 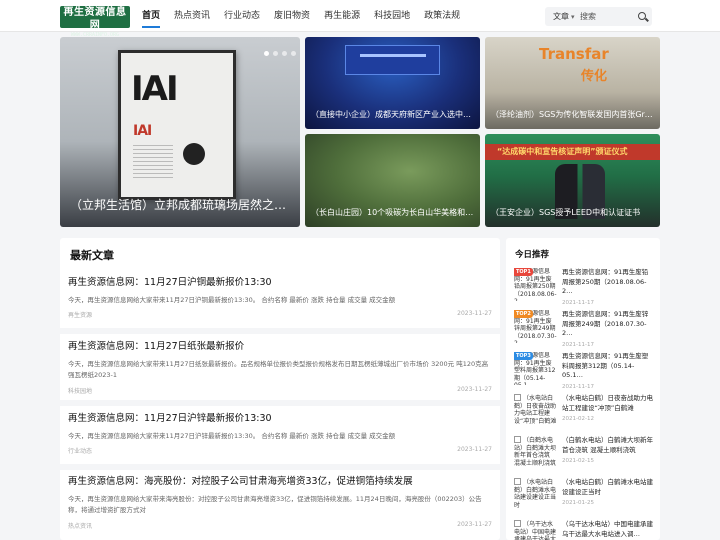 What do you see at coordinates (532, 255) in the screenshot?
I see `today-recommend-title: 今日推荐` at bounding box center [532, 255].